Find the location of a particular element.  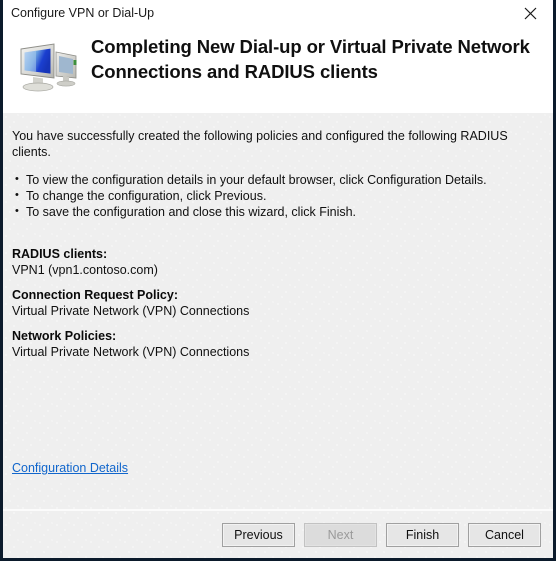

close-icon is located at coordinates (530, 13).